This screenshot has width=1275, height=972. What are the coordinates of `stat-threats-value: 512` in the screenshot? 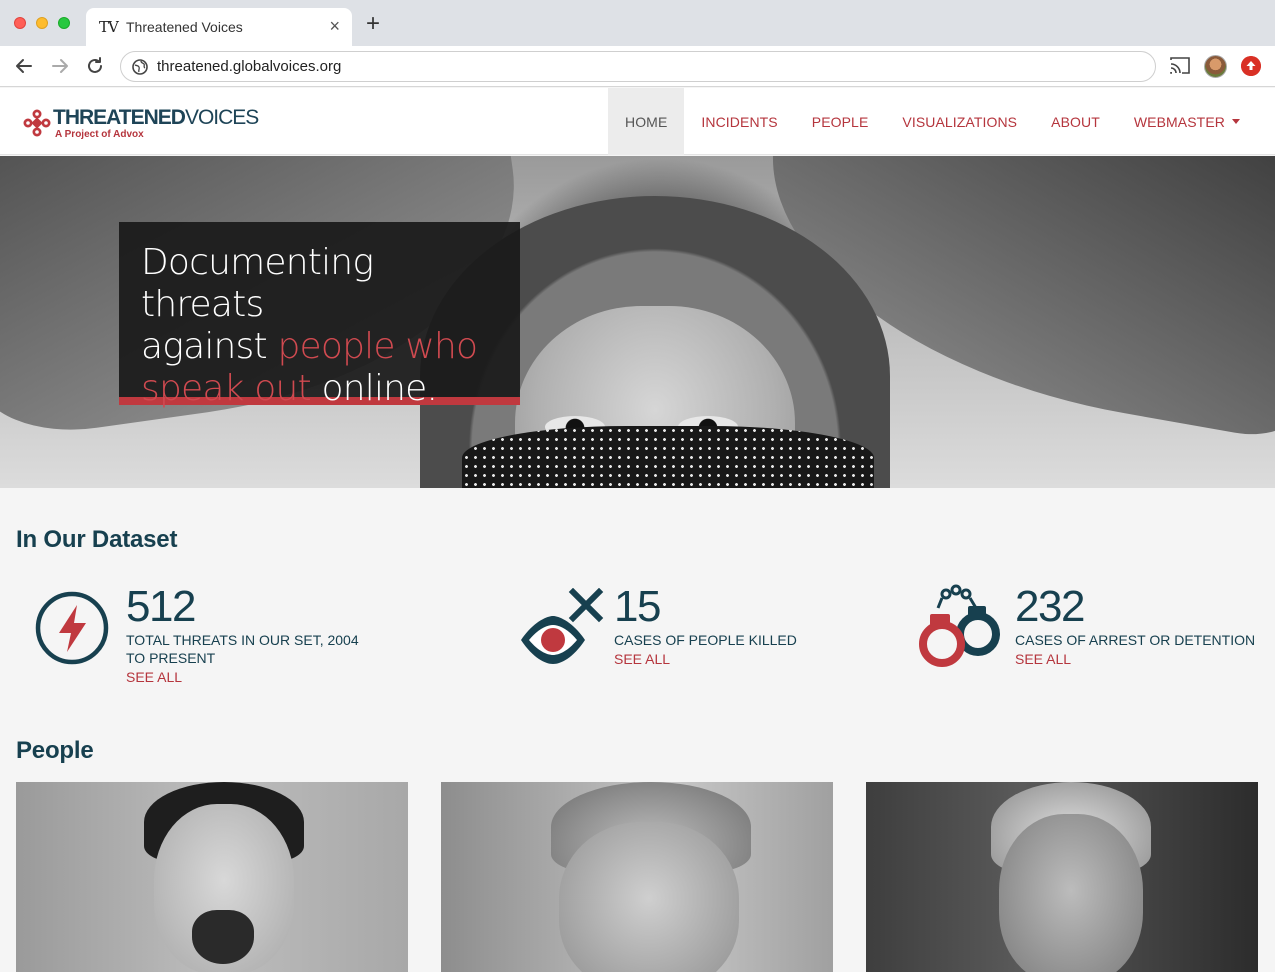 It's located at (161, 606).